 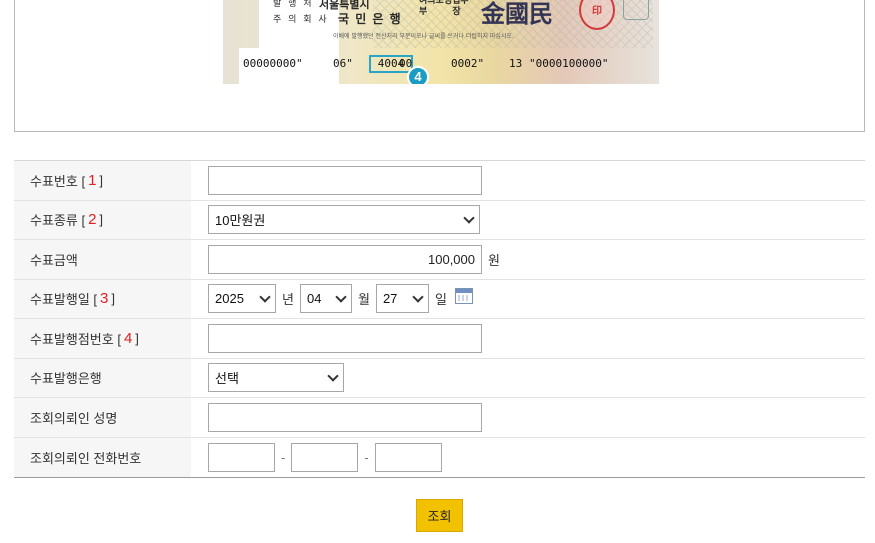 I want to click on phone-part3-input, so click(x=408, y=457).